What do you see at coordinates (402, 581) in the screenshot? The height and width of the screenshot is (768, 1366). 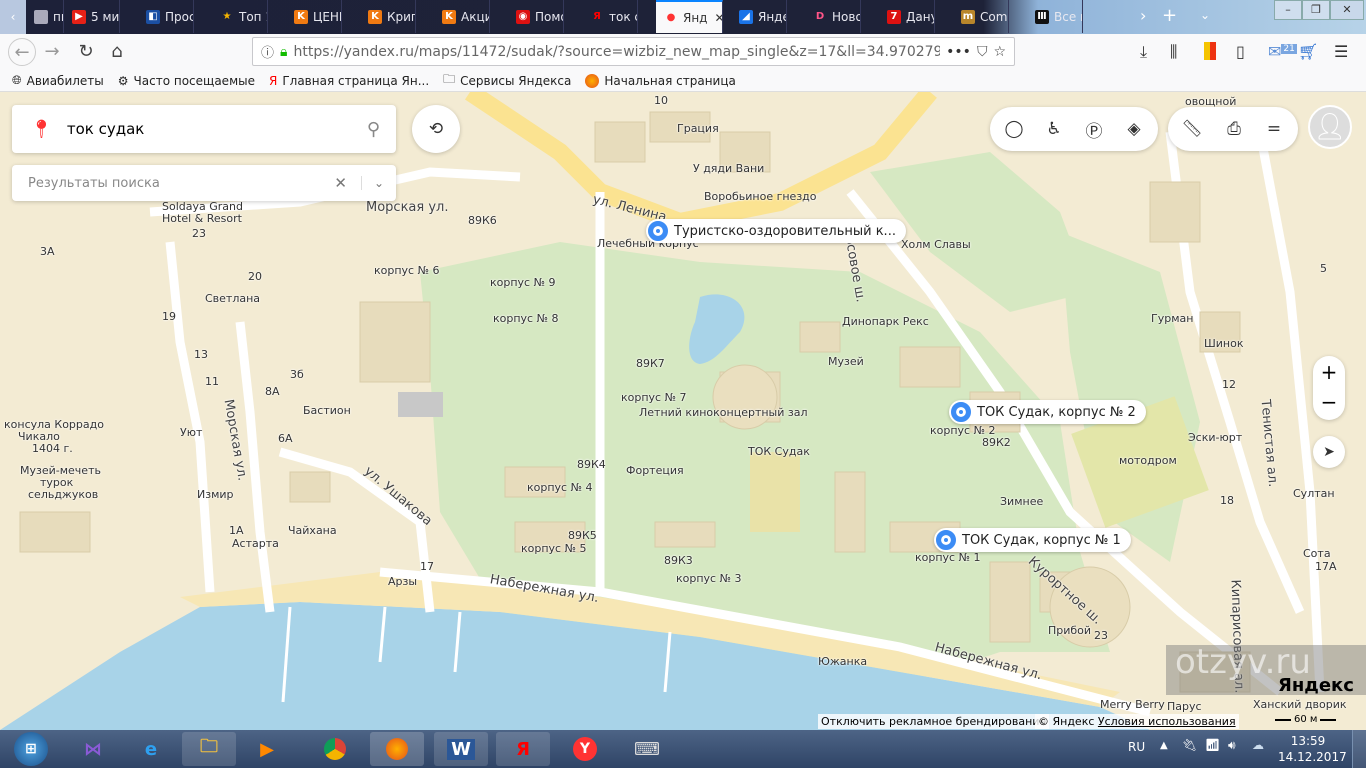 I see `map-poi-label: Арзы` at bounding box center [402, 581].